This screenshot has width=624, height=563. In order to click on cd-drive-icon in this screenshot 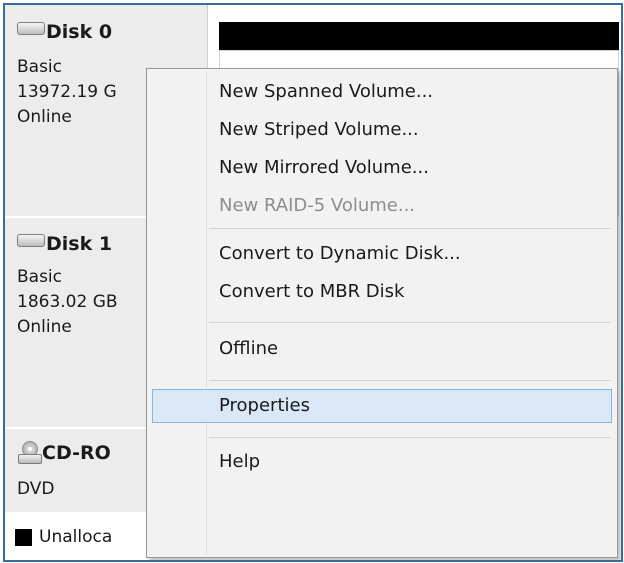, I will do `click(29, 453)`.